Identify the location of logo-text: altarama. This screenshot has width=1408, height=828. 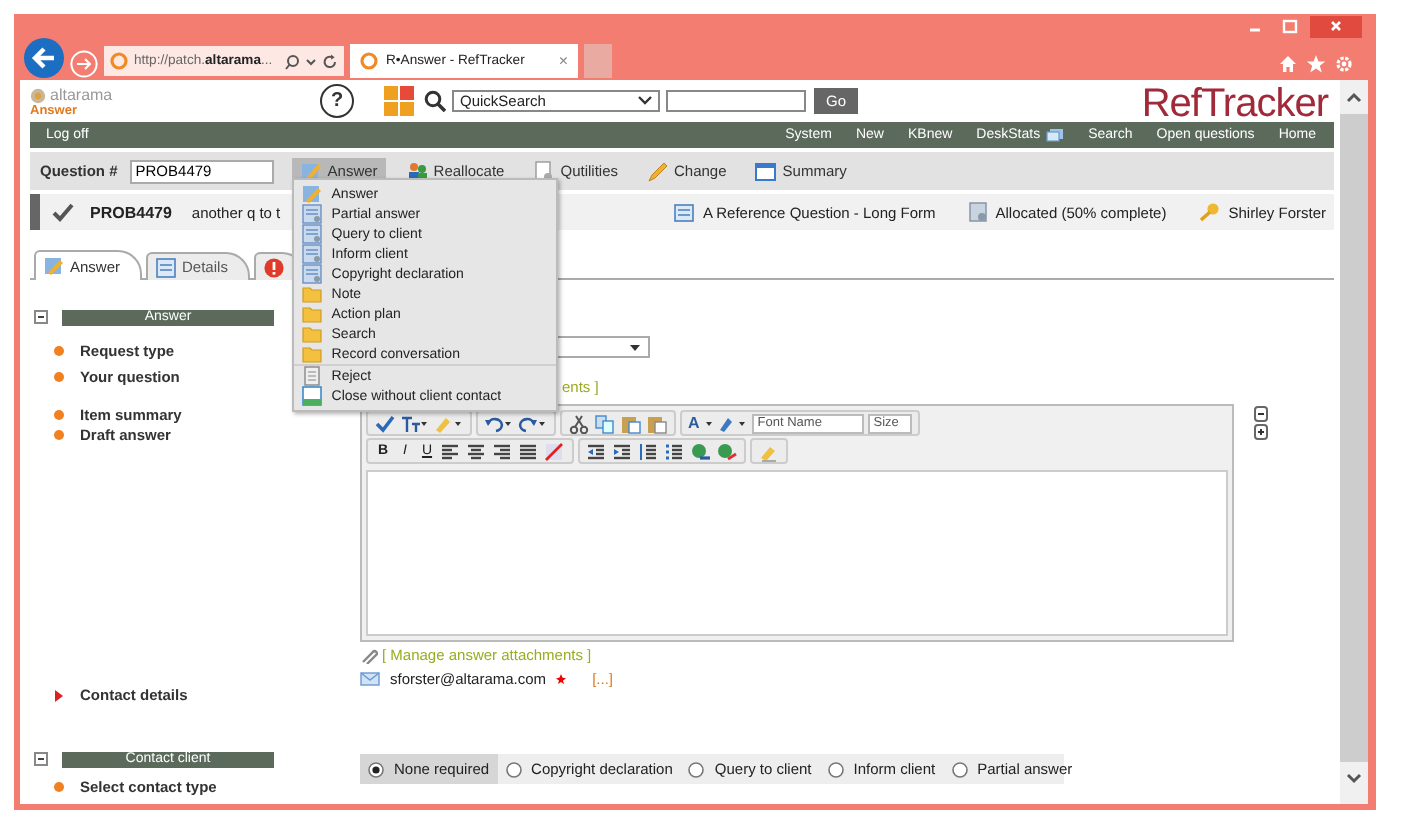
(81, 95).